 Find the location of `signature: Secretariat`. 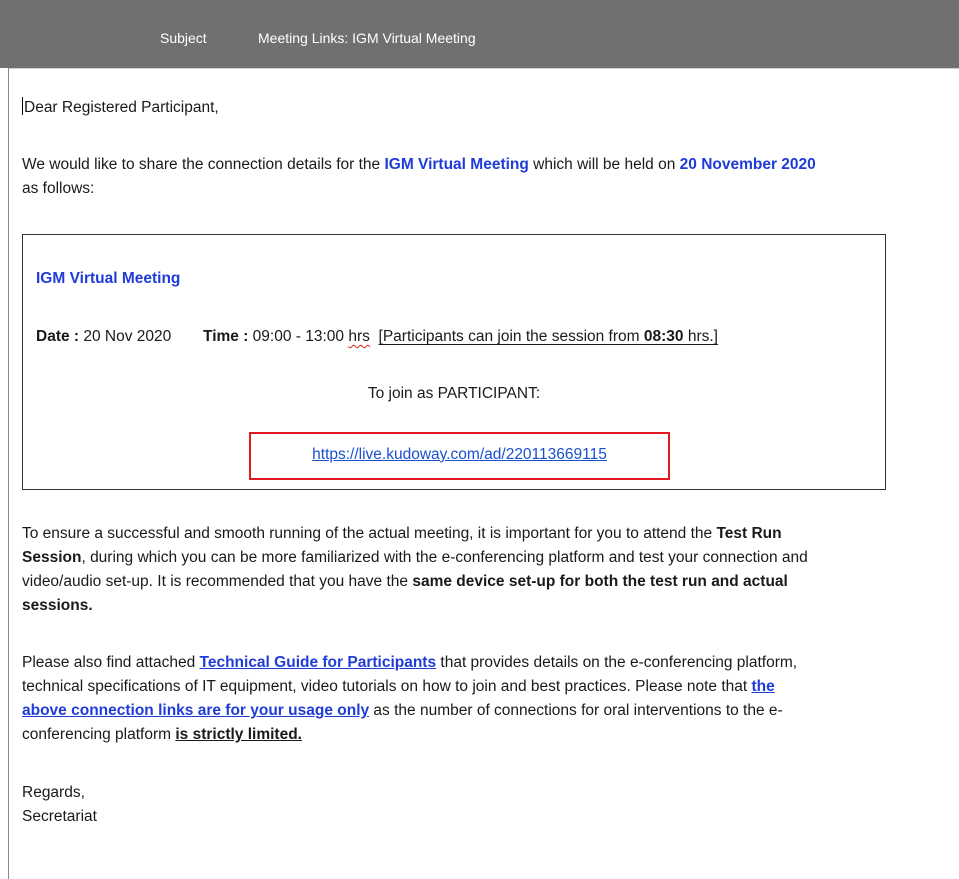

signature: Secretariat is located at coordinates (59, 816).